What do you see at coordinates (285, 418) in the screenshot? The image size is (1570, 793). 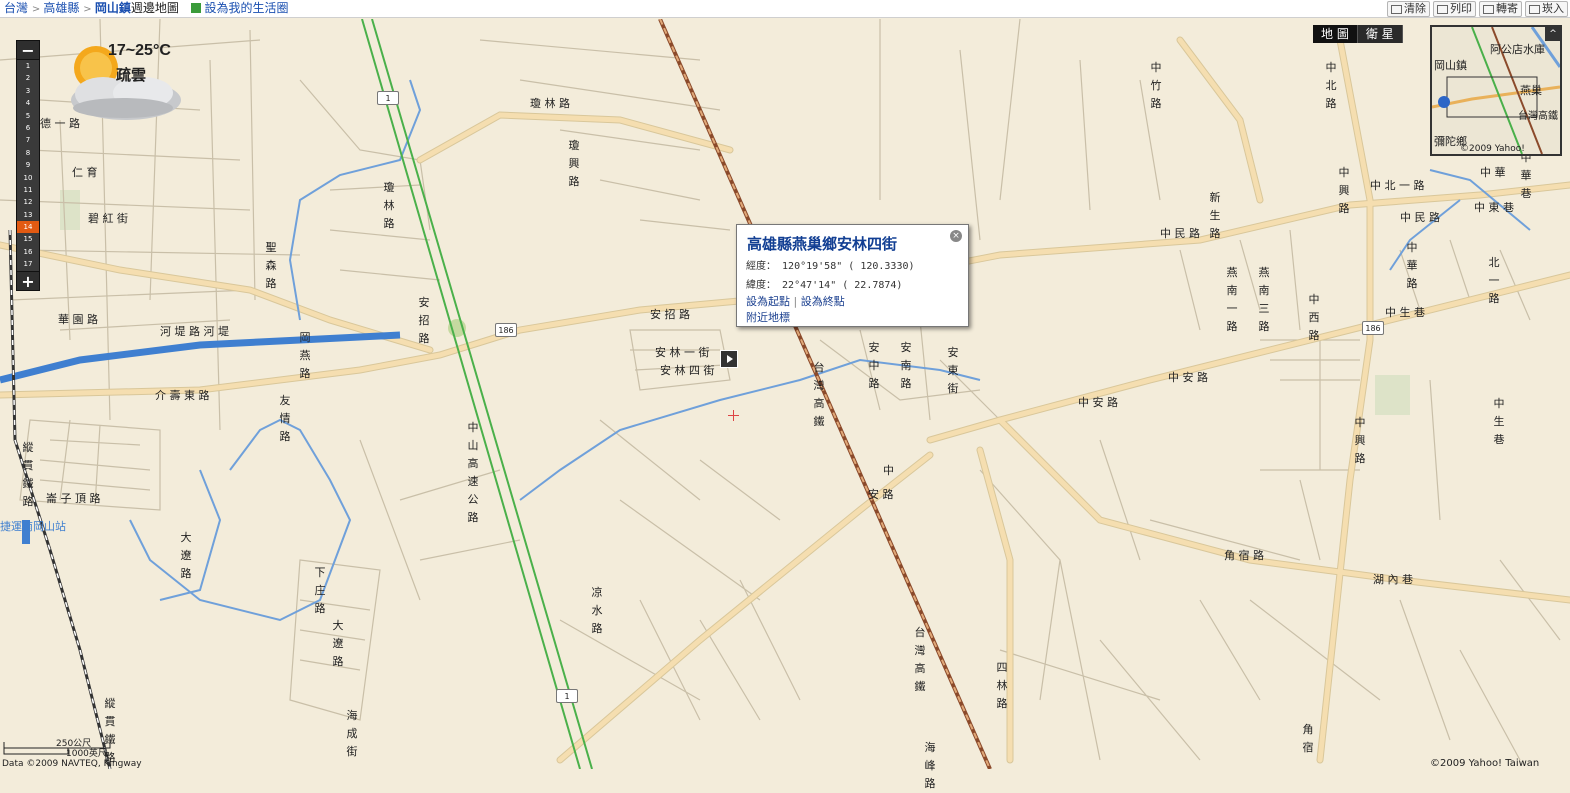 I see `road-label: 友 情 路` at bounding box center [285, 418].